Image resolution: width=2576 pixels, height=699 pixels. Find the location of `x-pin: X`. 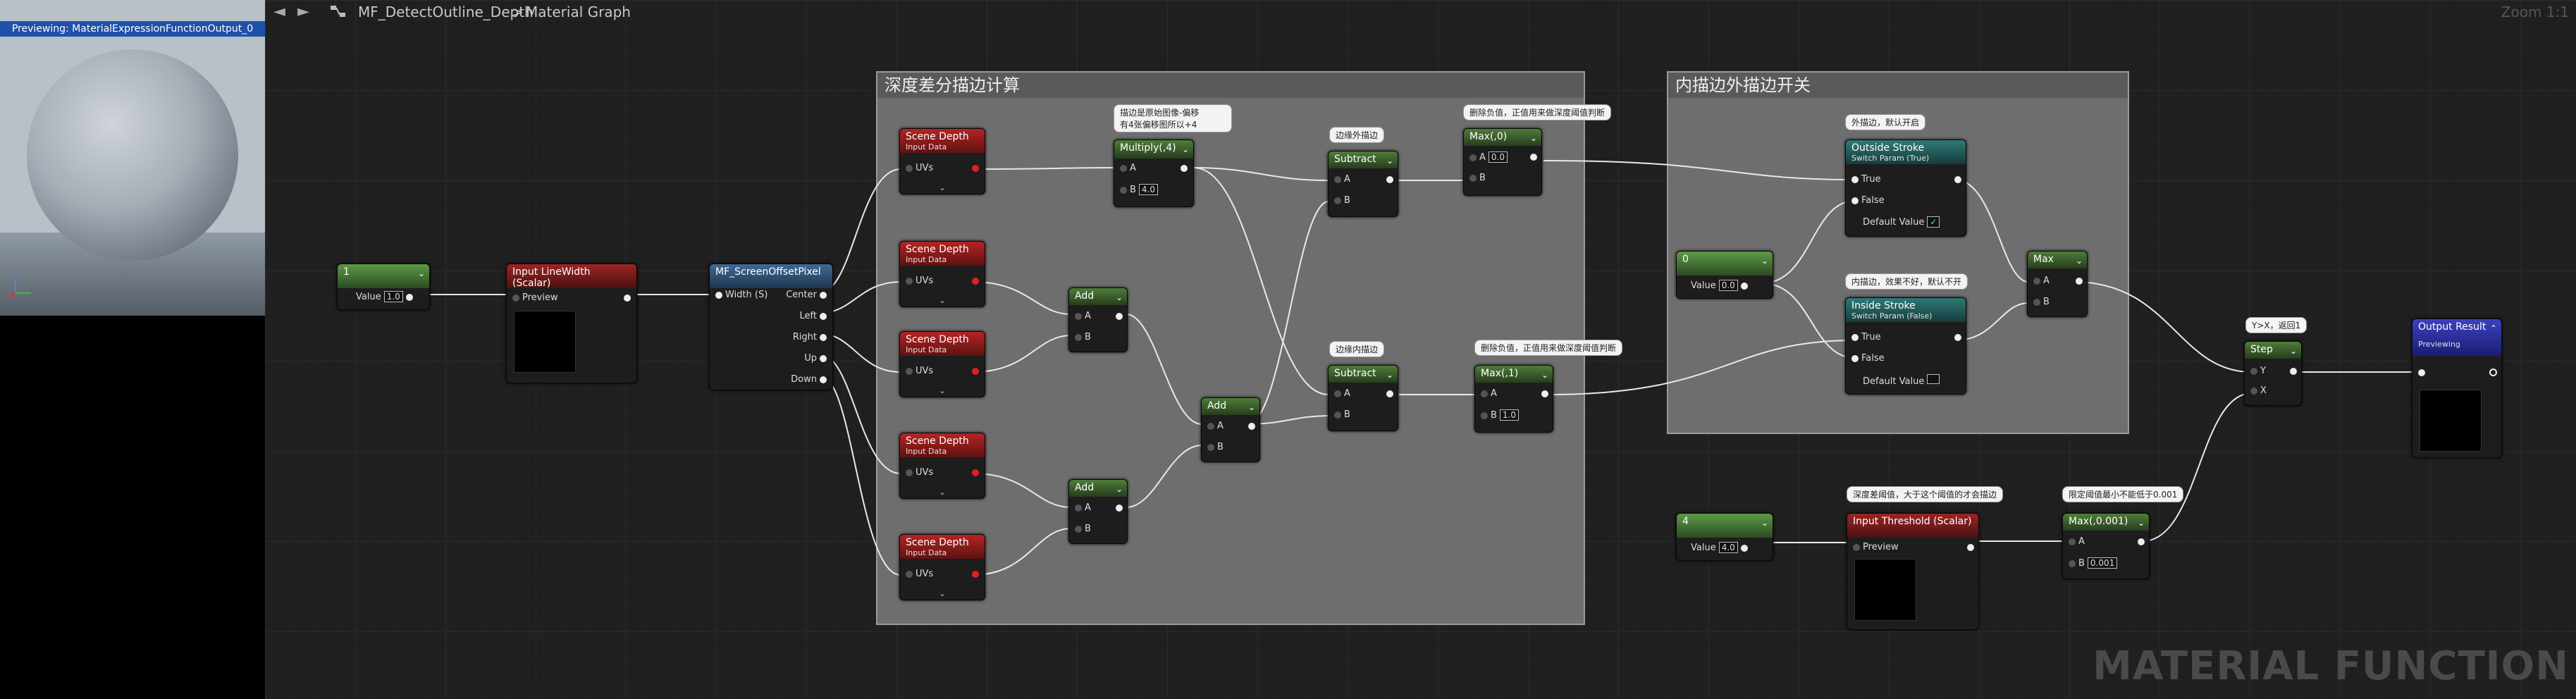

x-pin: X is located at coordinates (2257, 390).